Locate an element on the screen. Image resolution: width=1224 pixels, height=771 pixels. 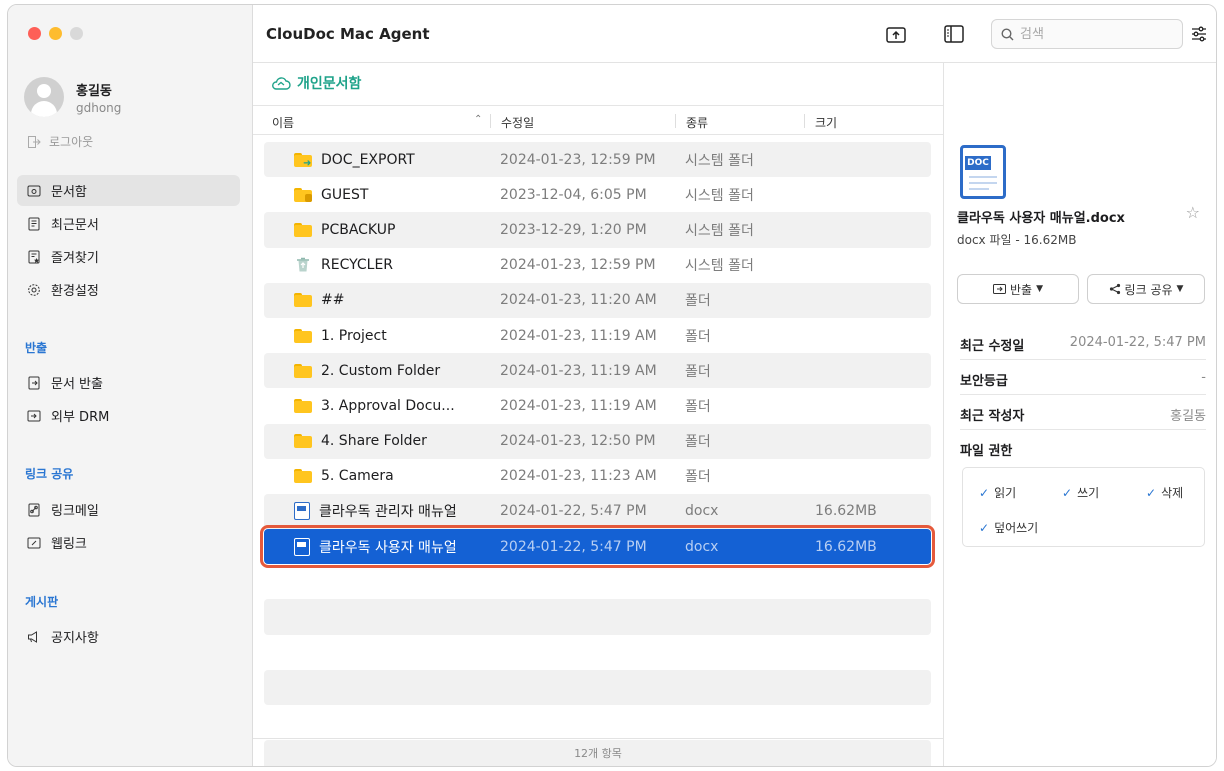
file-date: 2024-01-23, 11:20 AM is located at coordinates (578, 300).